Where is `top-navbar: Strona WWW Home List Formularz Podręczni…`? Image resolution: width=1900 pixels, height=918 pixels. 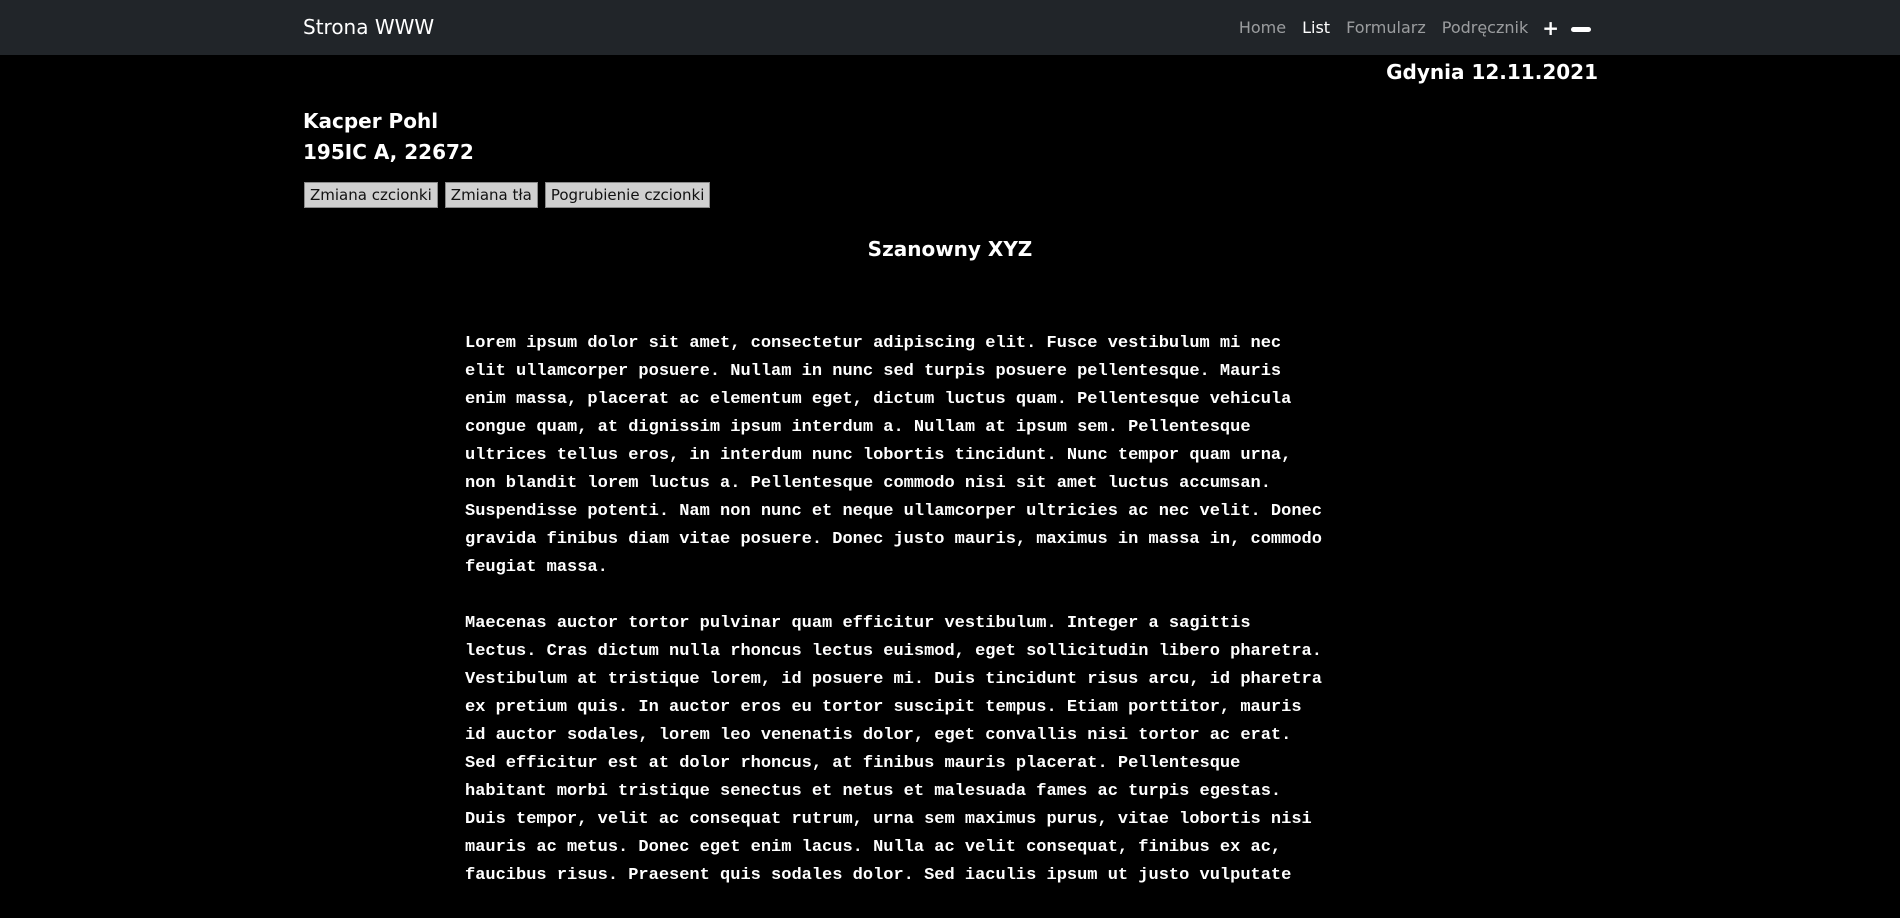 top-navbar: Strona WWW Home List Formularz Podręczni… is located at coordinates (950, 27).